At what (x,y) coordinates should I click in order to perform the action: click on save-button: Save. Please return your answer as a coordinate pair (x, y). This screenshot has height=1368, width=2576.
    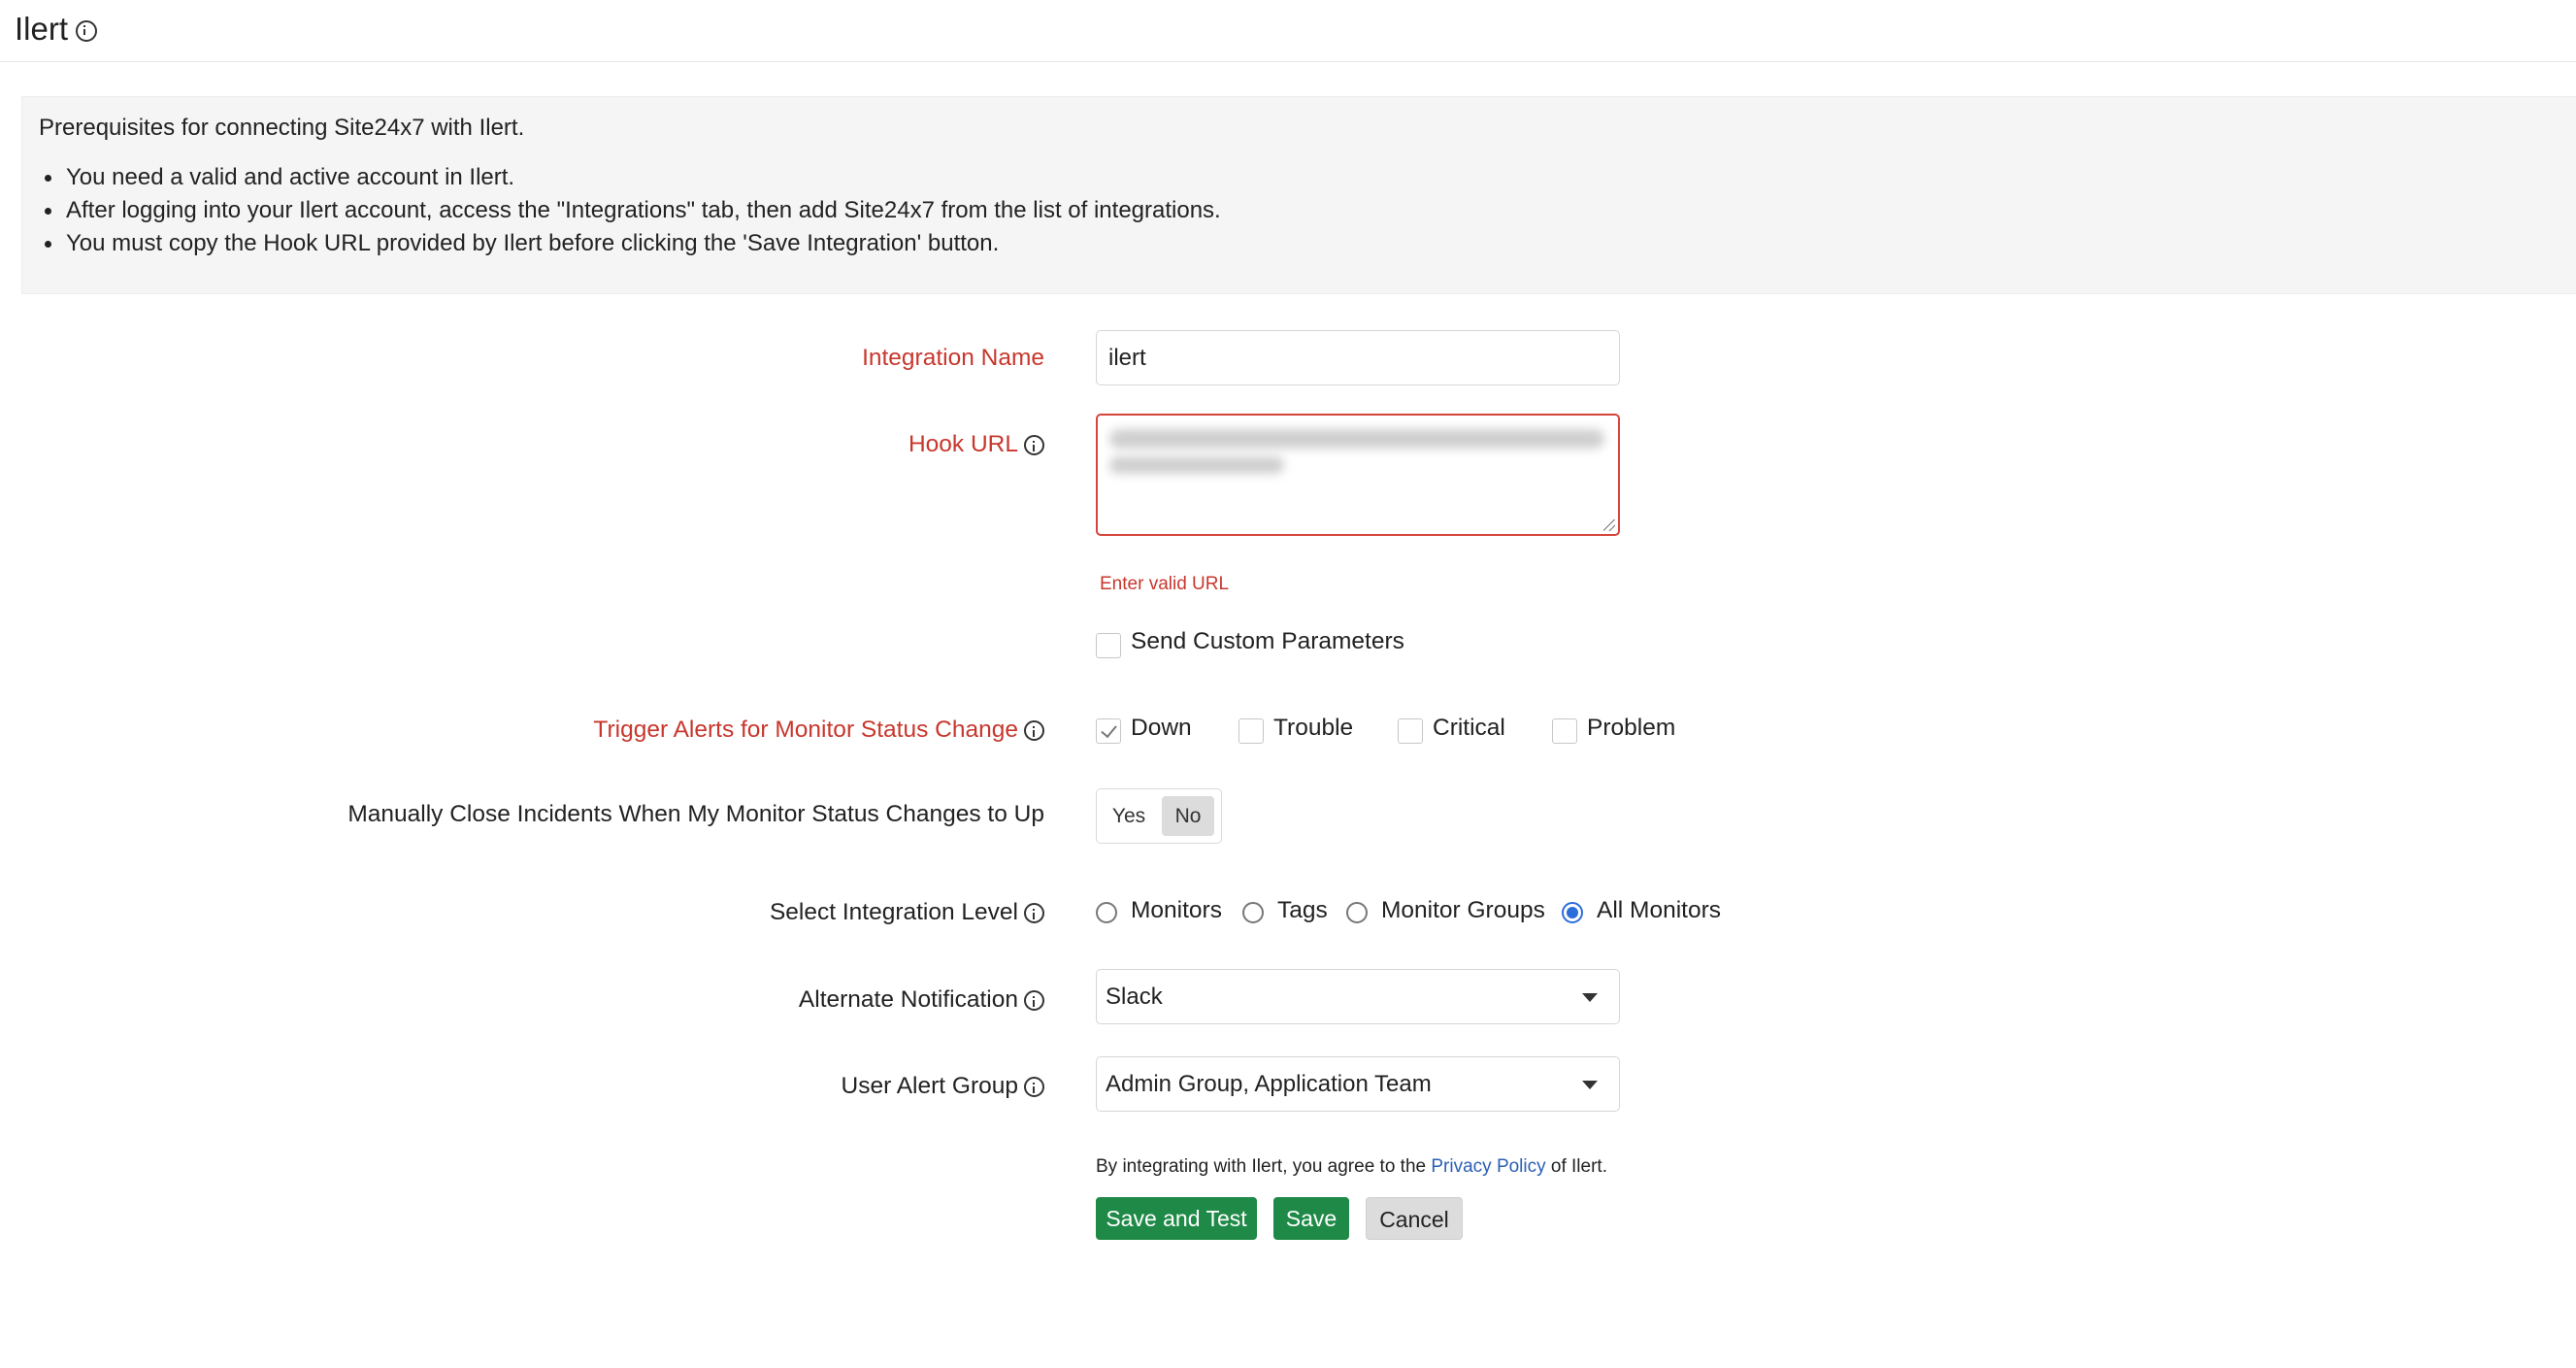
    Looking at the image, I should click on (1311, 1218).